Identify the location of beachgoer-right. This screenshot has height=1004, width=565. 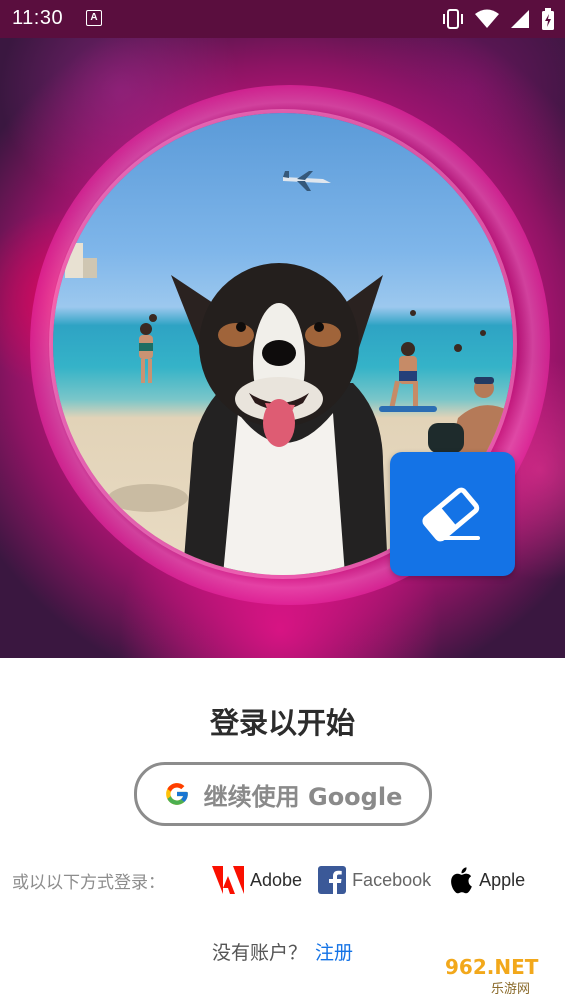
(408, 377).